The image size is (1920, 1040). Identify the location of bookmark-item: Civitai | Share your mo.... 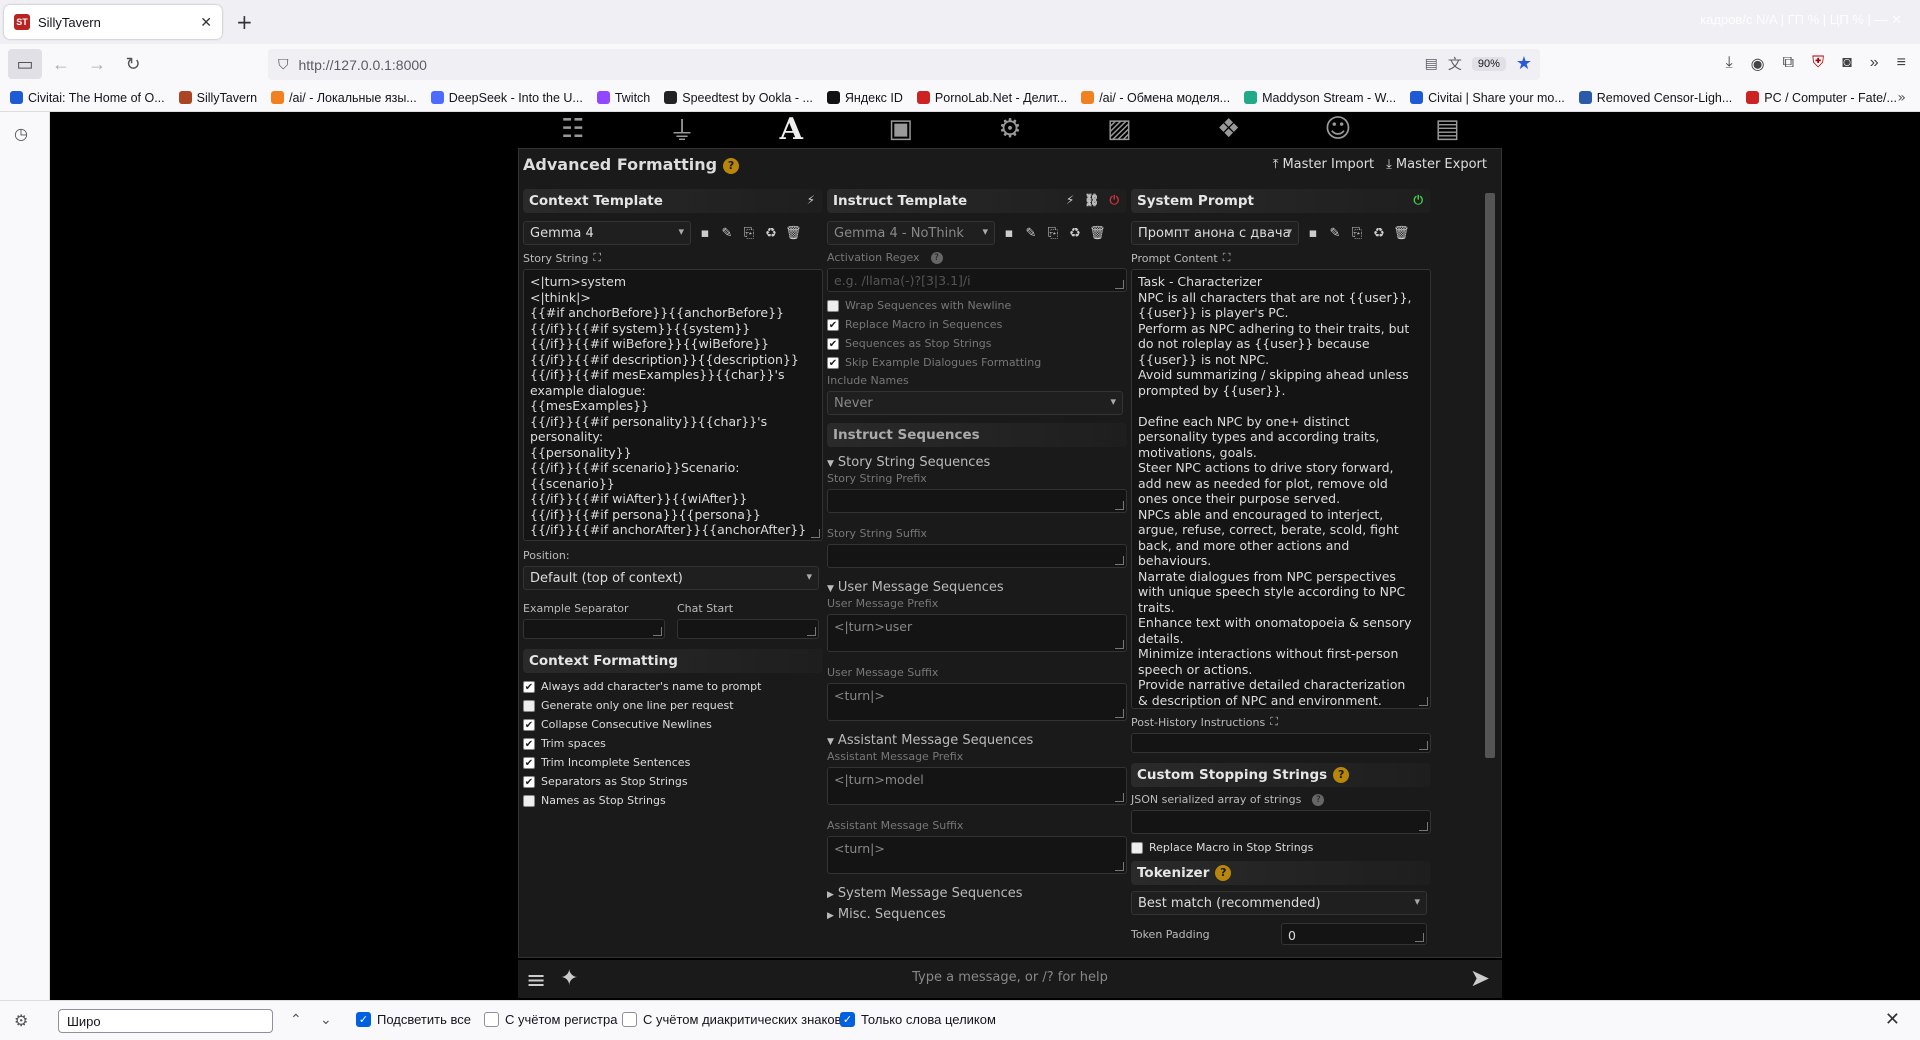
(1487, 98).